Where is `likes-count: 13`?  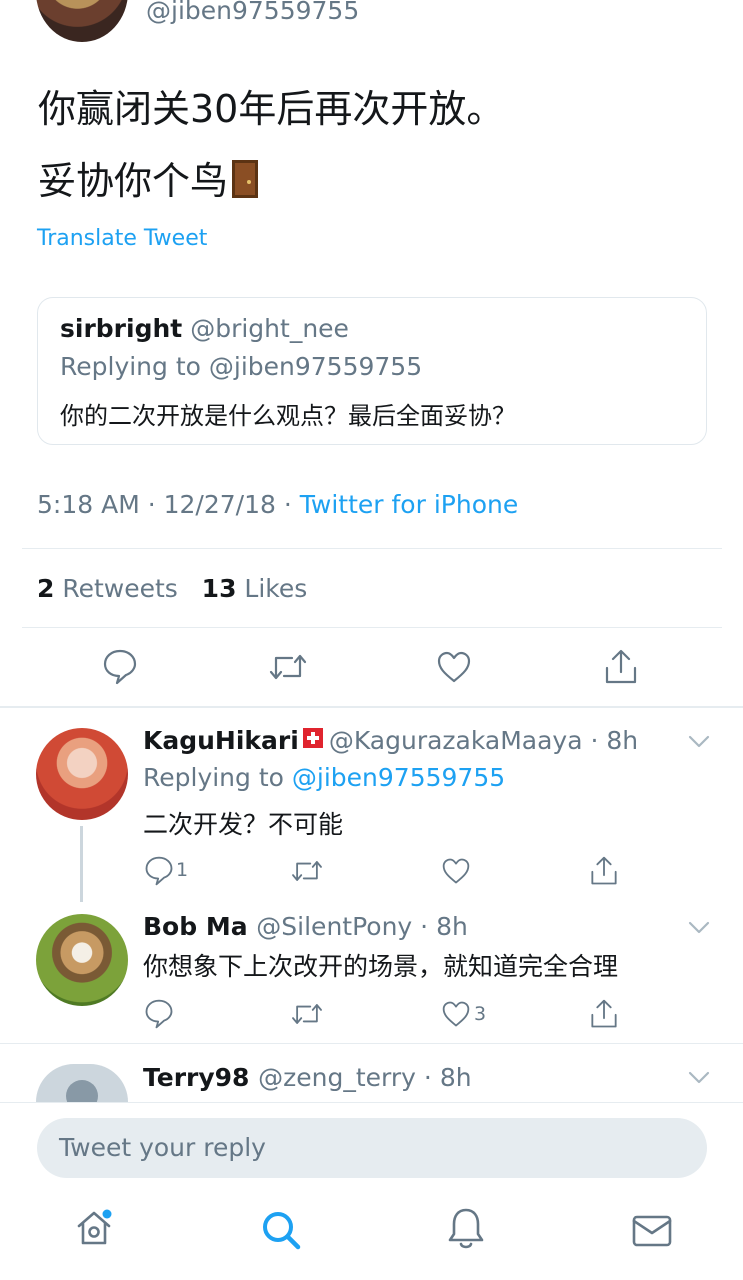
likes-count: 13 is located at coordinates (219, 588).